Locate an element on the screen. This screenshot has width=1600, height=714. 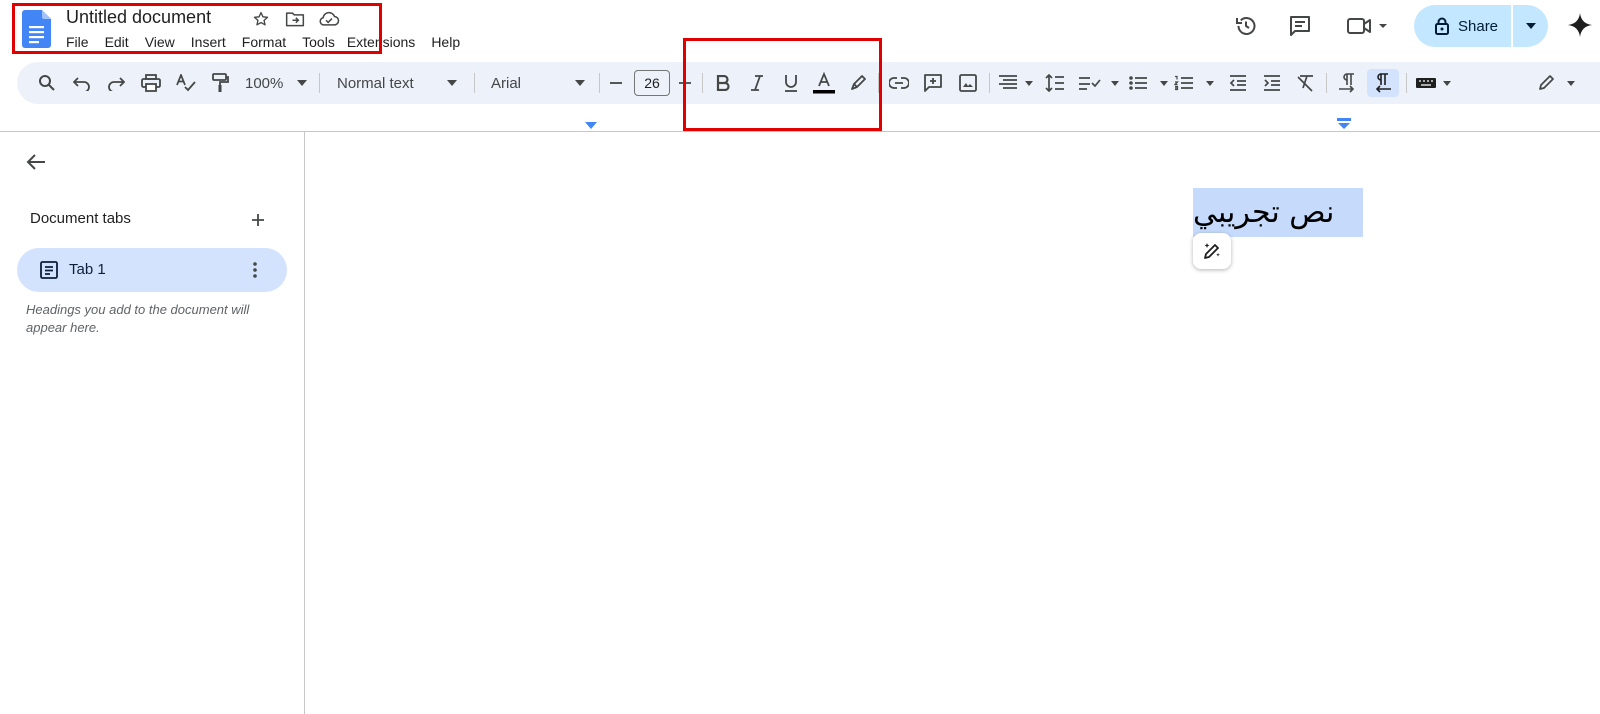
align-select is located at coordinates (1017, 83).